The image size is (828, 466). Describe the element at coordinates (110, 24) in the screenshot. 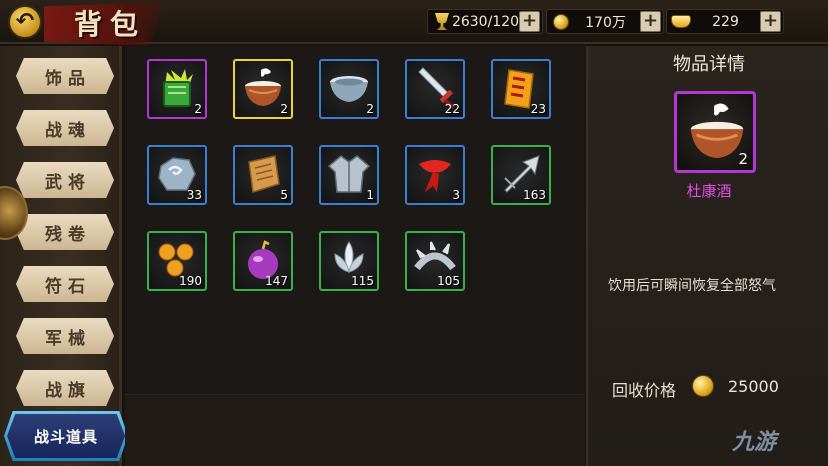

I see `page-title: 背包` at that location.